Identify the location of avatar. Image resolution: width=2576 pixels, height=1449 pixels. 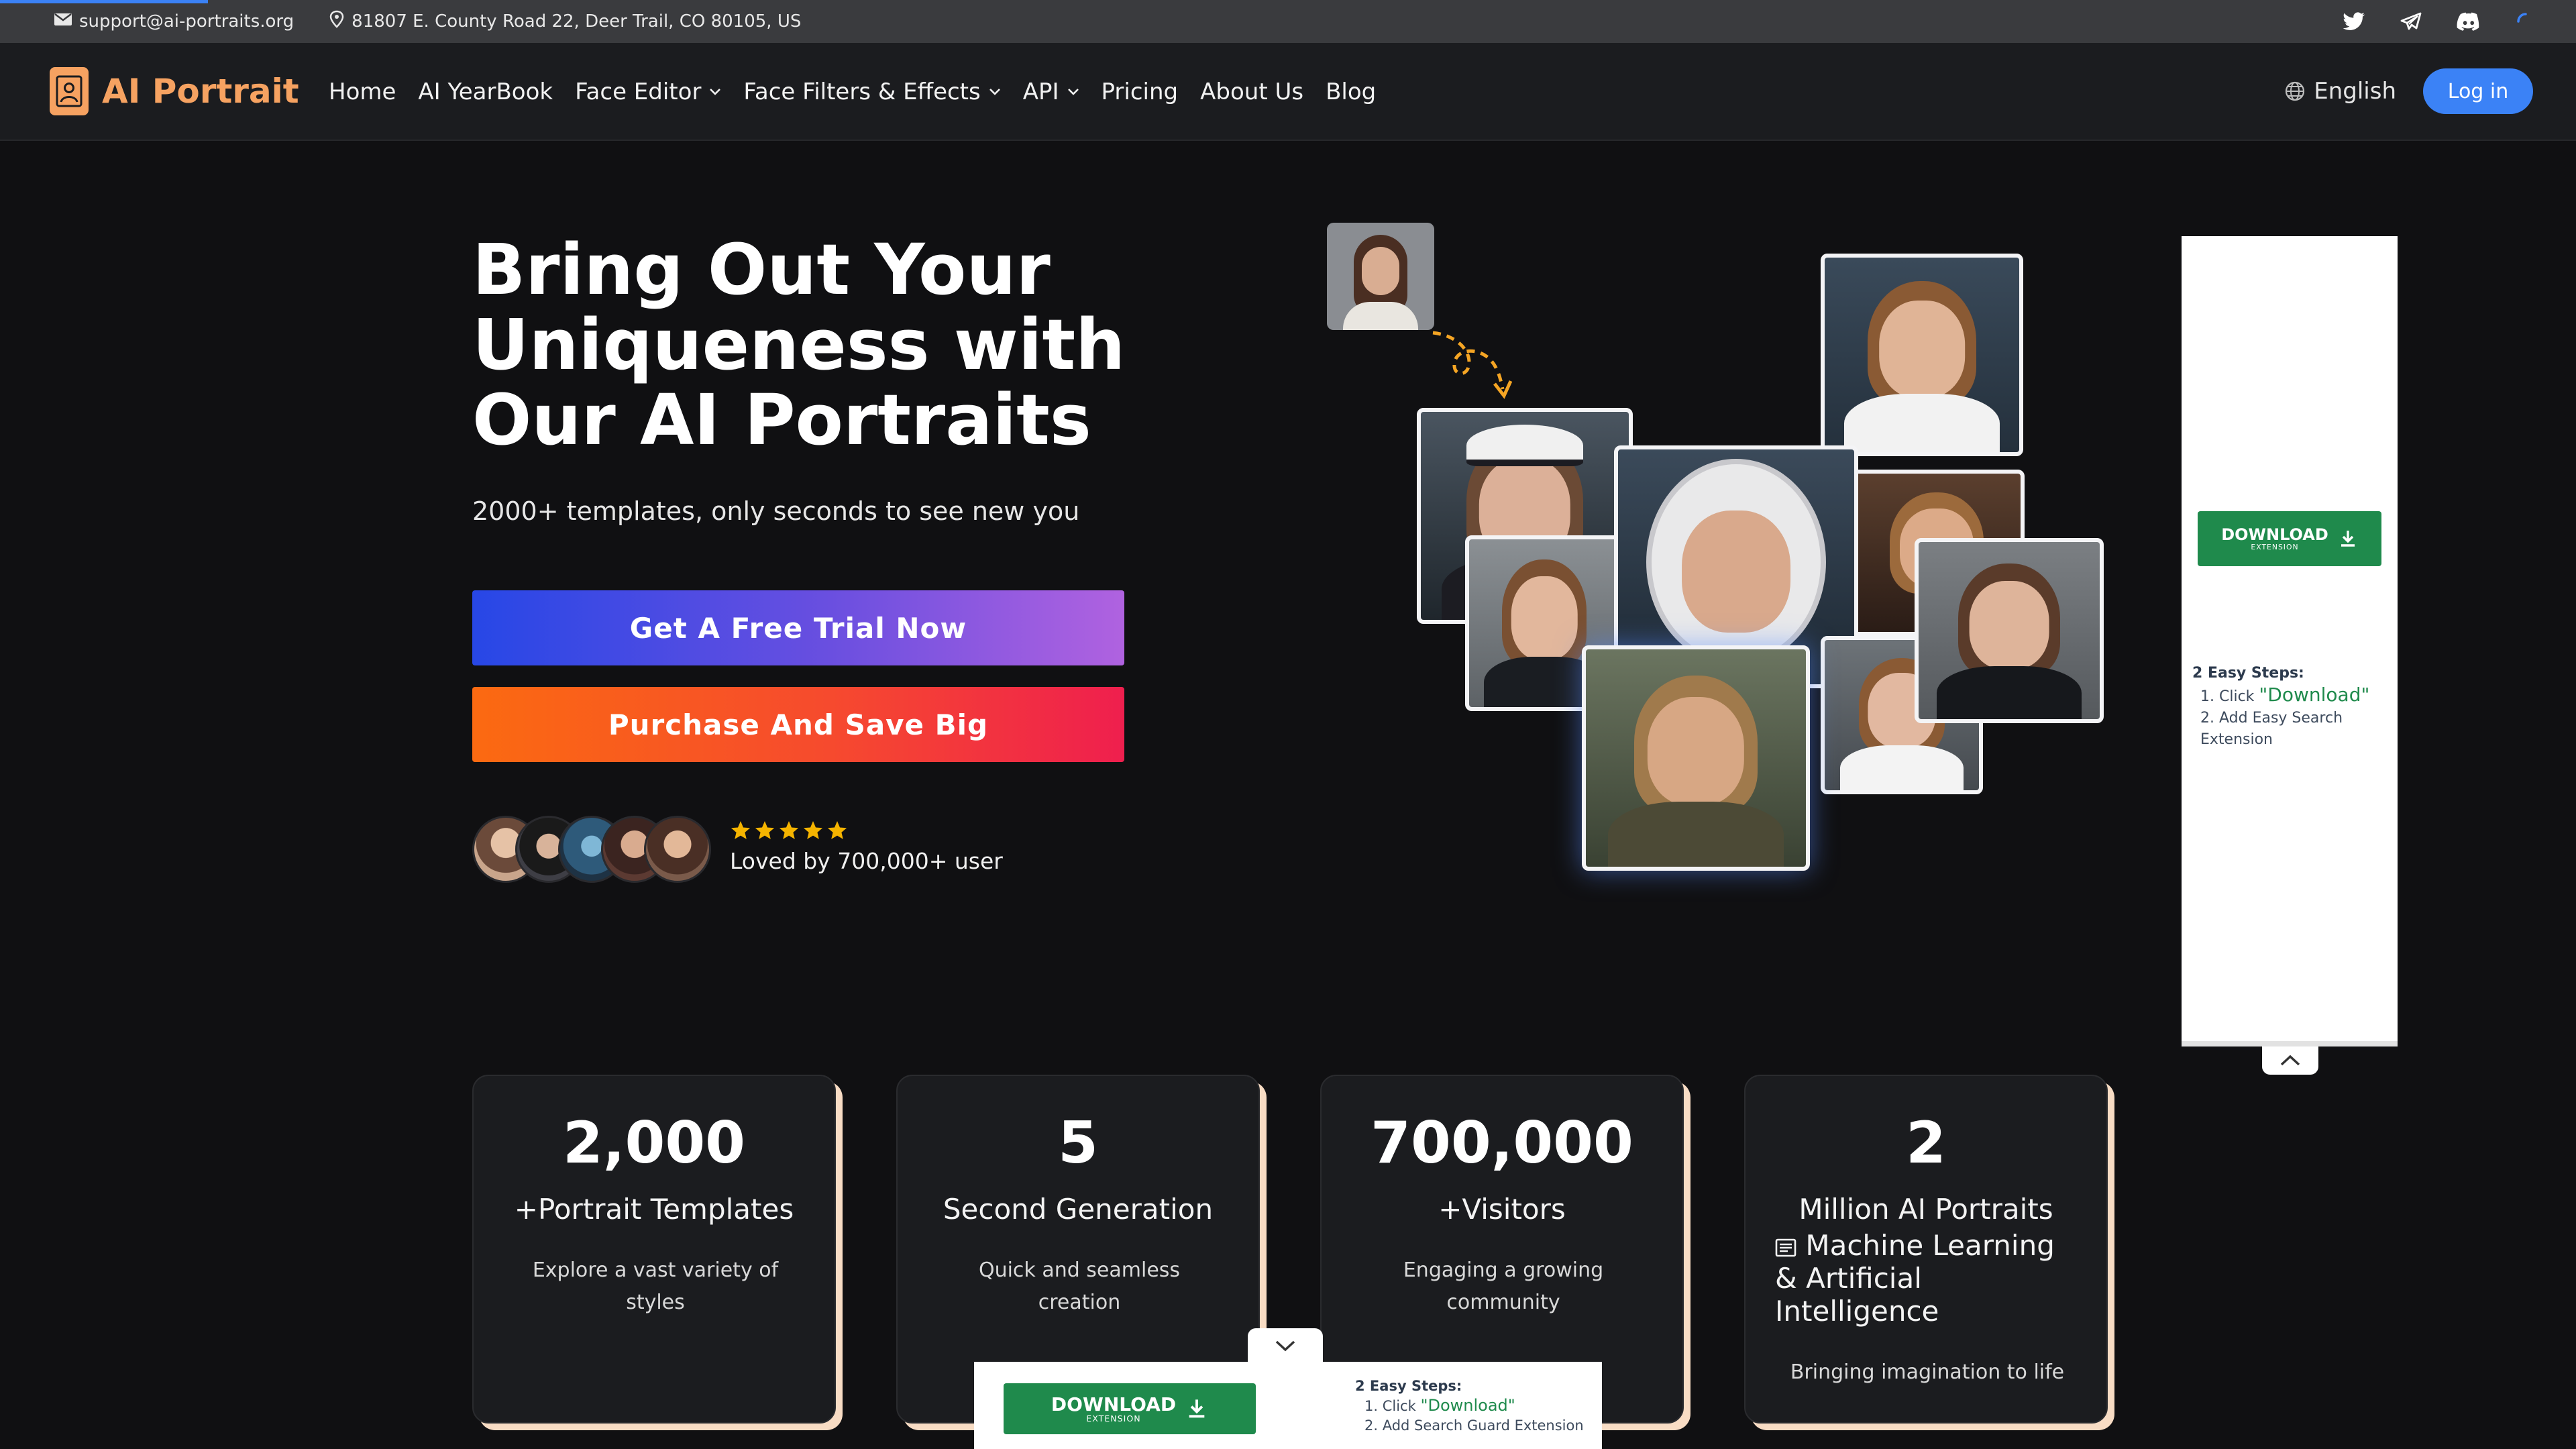
(677, 849).